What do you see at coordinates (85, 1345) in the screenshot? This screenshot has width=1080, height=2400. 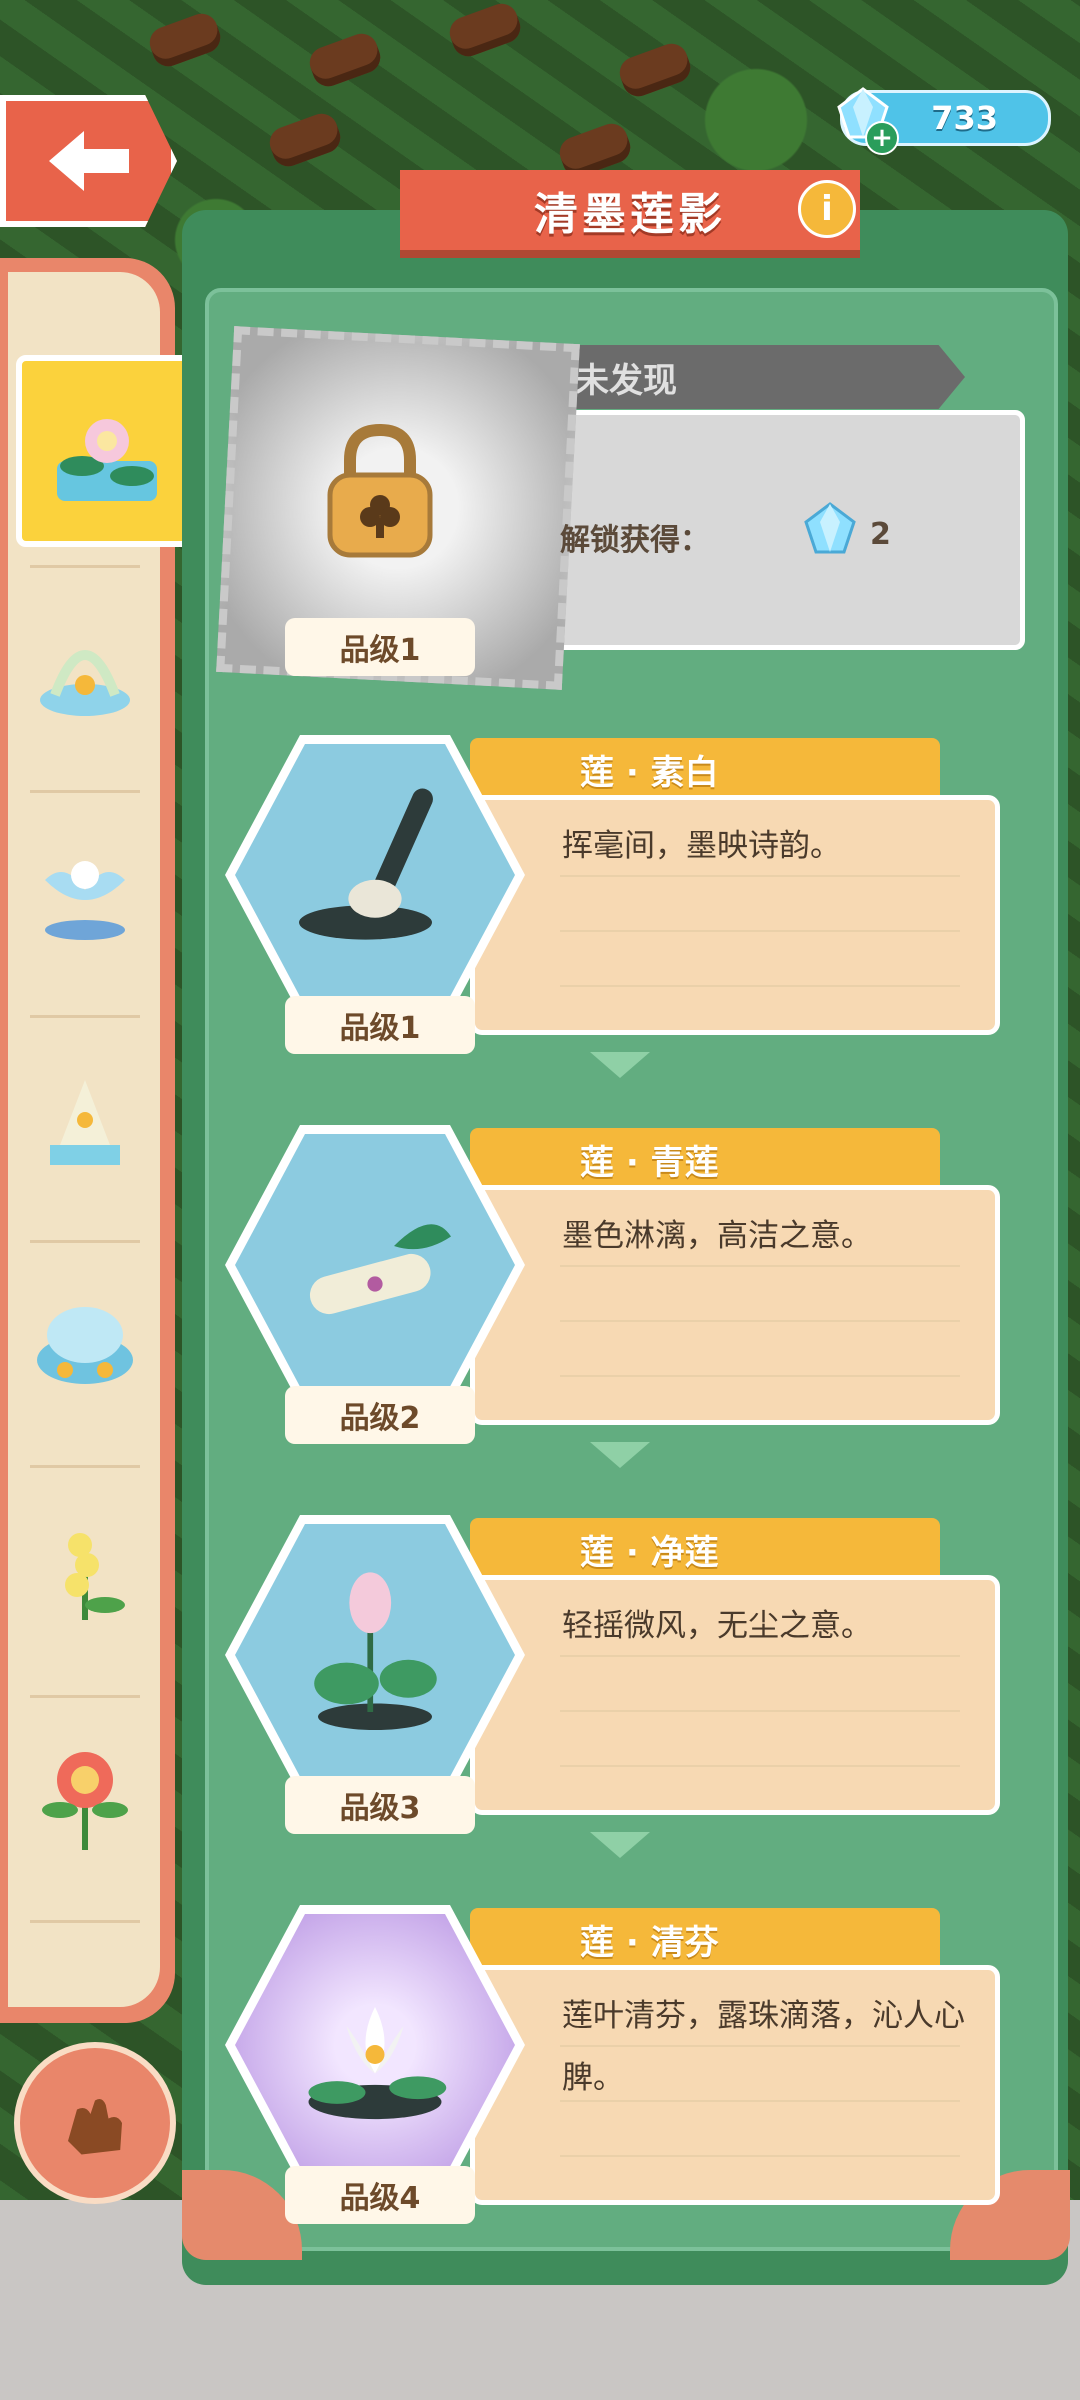 I see `garden-bowl-icon` at bounding box center [85, 1345].